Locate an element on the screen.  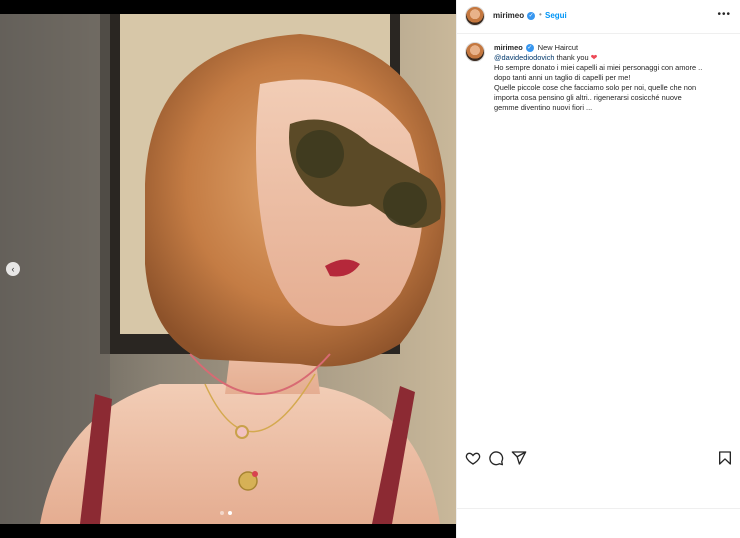
comment-button is located at coordinates (496, 458).